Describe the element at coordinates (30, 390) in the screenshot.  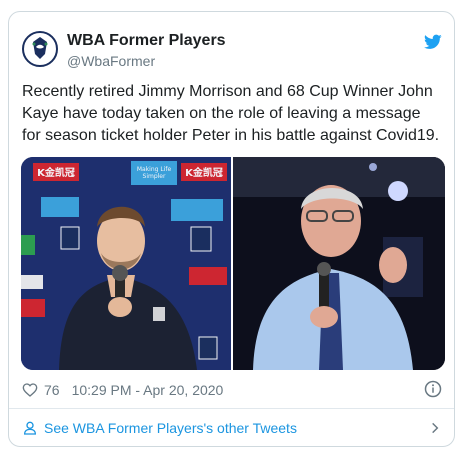
I see `heart-icon` at that location.